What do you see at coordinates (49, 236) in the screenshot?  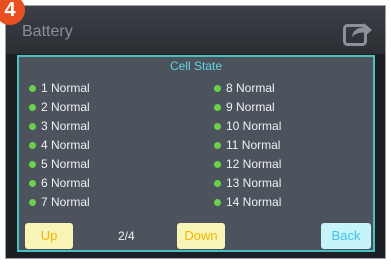 I see `up-button: Up` at bounding box center [49, 236].